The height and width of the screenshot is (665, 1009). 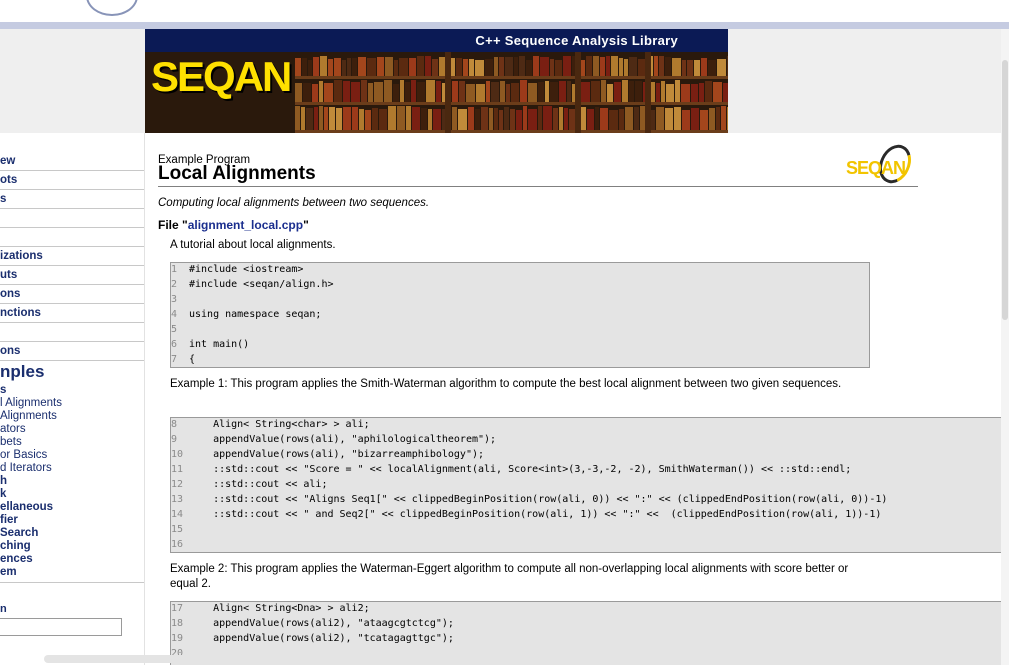 What do you see at coordinates (23, 455) in the screenshot?
I see `sidebar-example-link: or Basics` at bounding box center [23, 455].